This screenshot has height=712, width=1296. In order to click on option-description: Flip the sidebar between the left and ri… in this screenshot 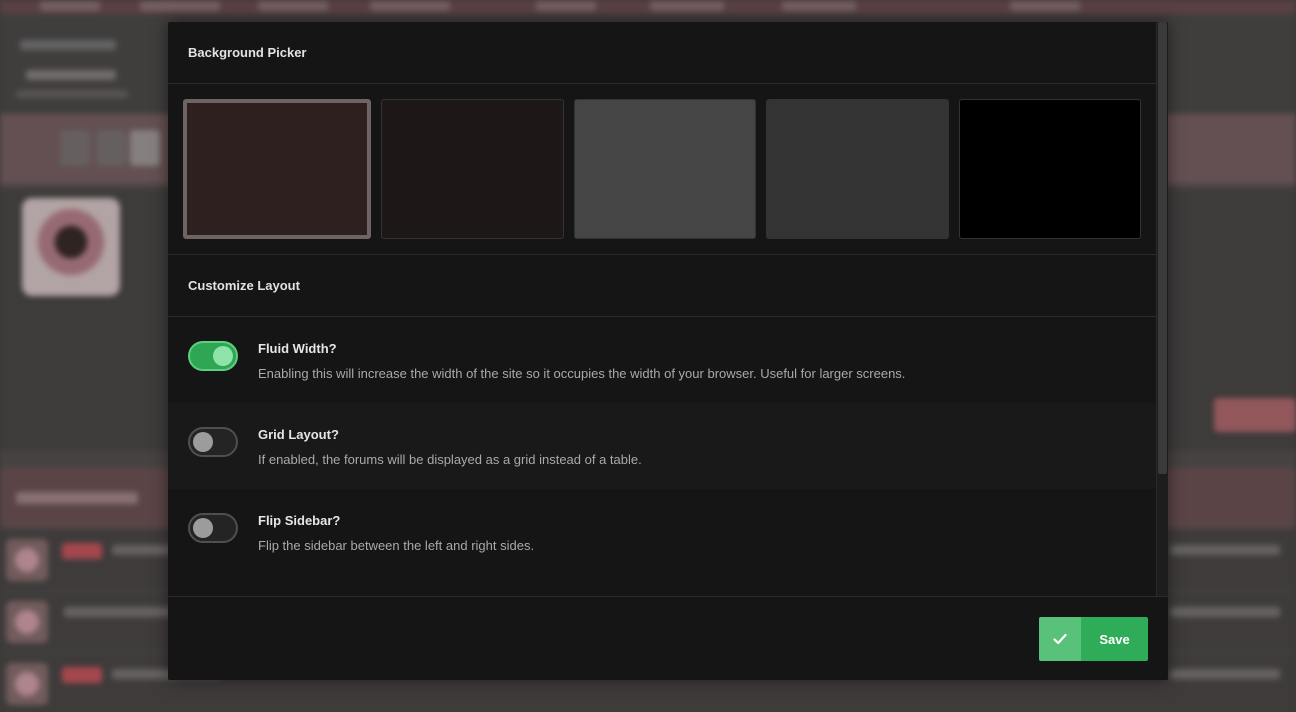, I will do `click(396, 545)`.